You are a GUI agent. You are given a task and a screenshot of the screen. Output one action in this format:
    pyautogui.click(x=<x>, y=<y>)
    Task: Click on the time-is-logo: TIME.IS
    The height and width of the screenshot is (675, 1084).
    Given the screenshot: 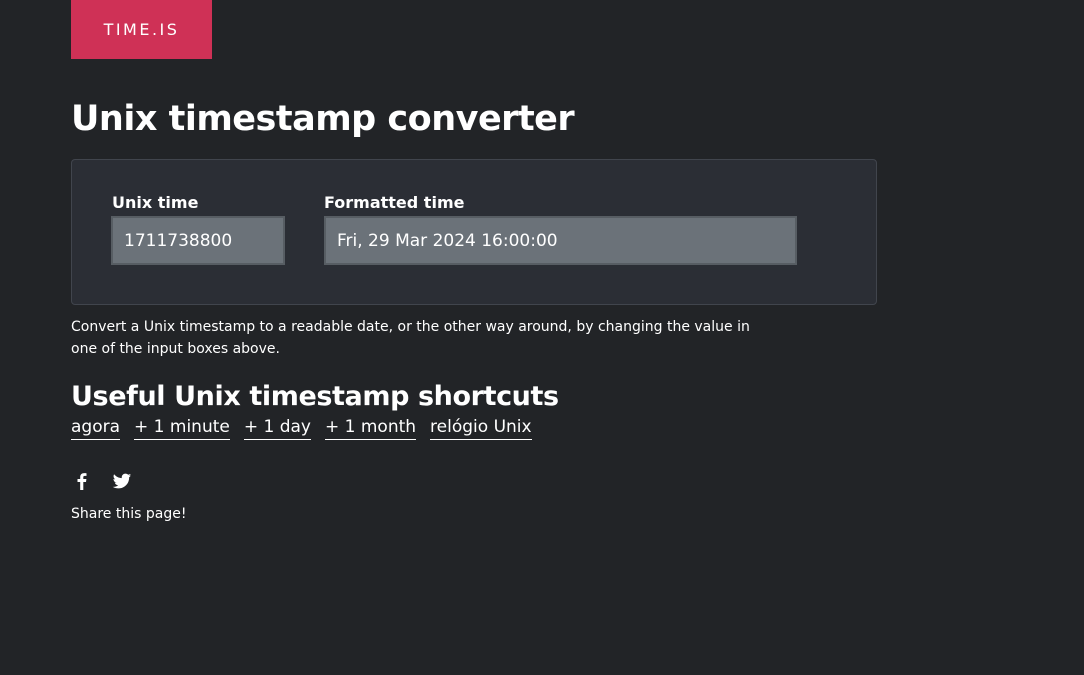 What is the action you would take?
    pyautogui.click(x=141, y=29)
    